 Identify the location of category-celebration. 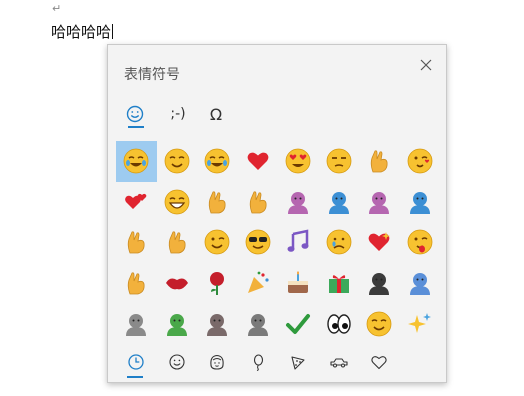
(258, 362).